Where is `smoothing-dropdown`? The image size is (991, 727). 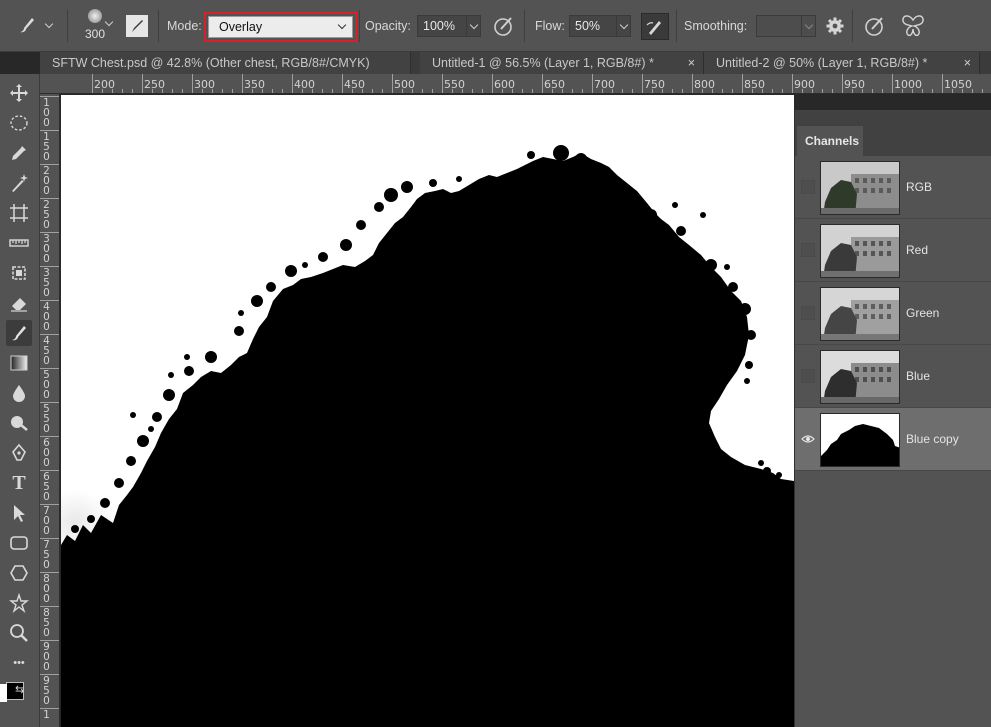 smoothing-dropdown is located at coordinates (809, 26).